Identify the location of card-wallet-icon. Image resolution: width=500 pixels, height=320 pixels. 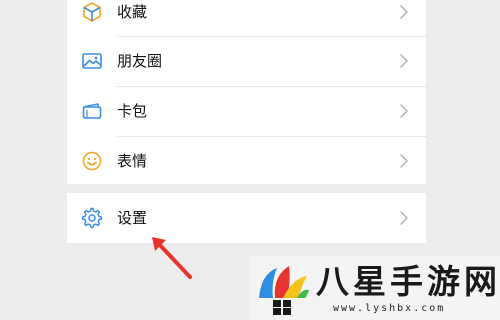
(92, 111).